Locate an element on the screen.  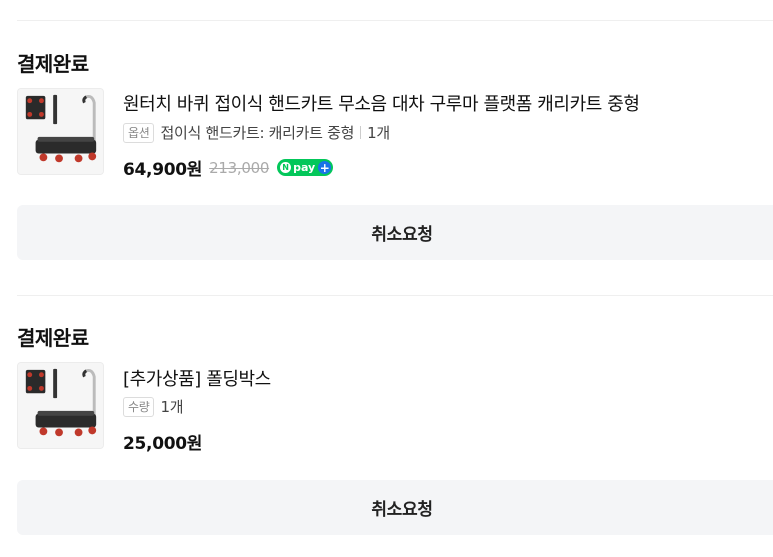
plus-icon: + is located at coordinates (325, 167).